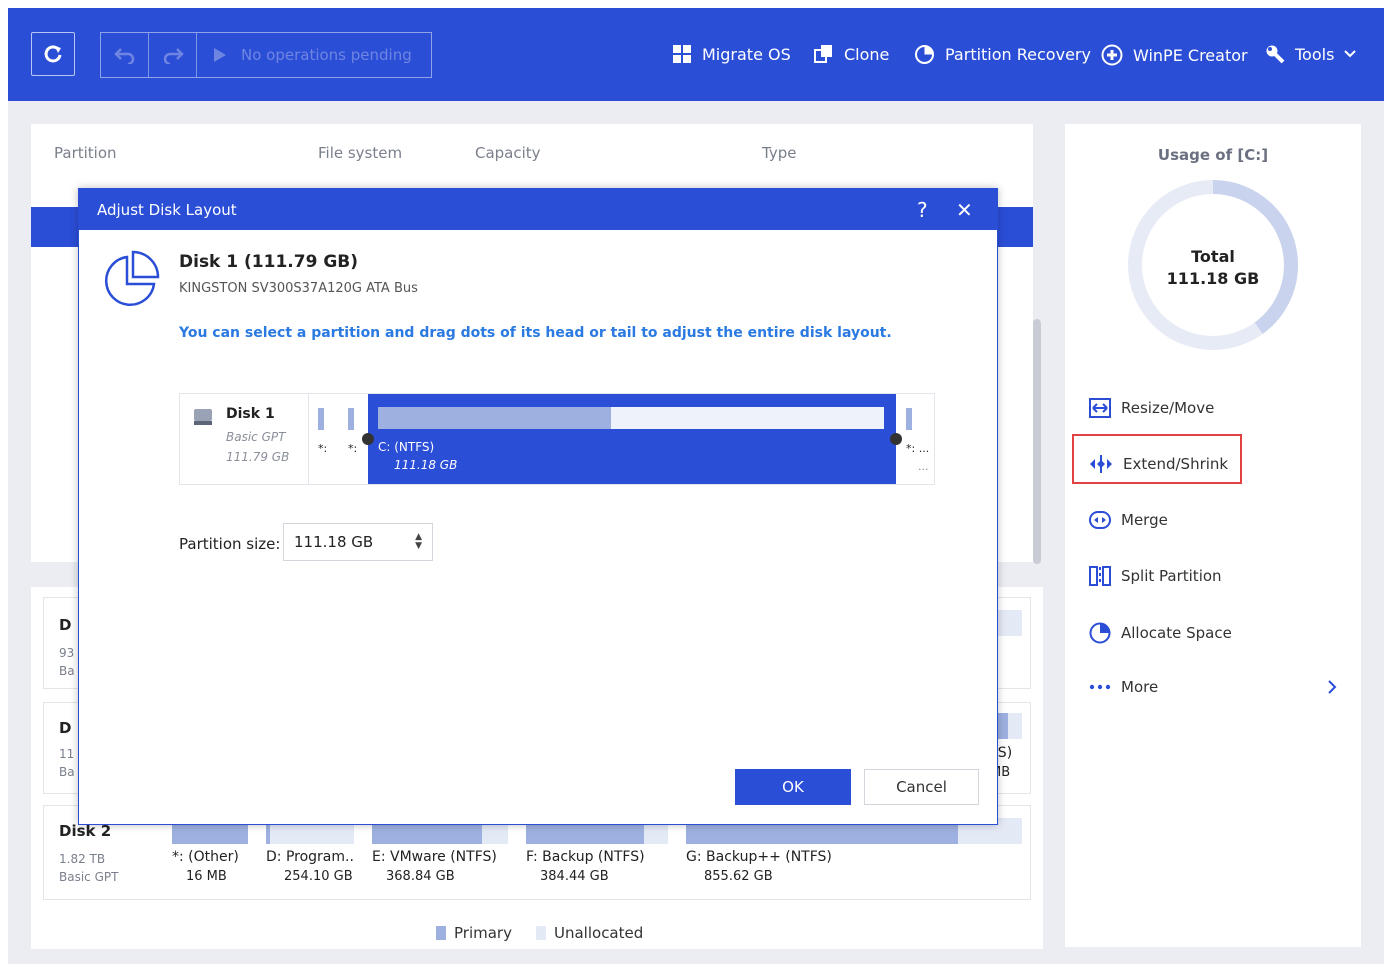 The height and width of the screenshot is (964, 1390). What do you see at coordinates (823, 54) in the screenshot?
I see `clone-icon` at bounding box center [823, 54].